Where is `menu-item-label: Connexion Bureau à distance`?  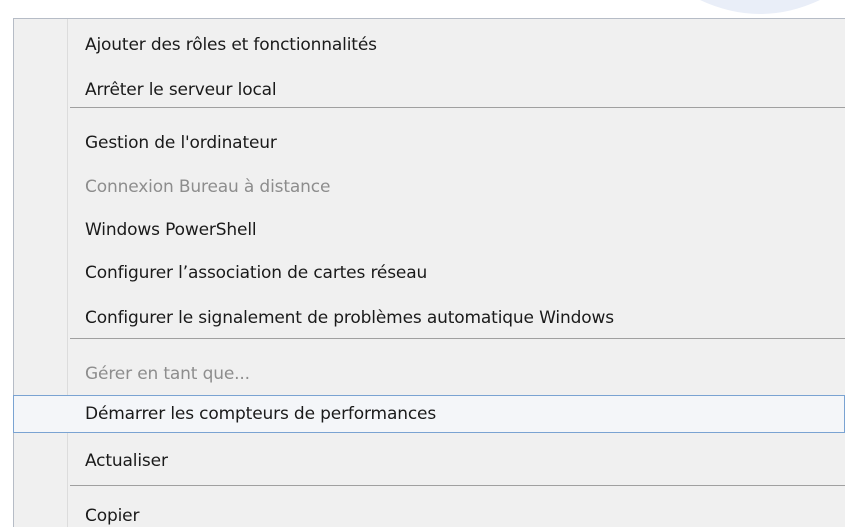
menu-item-label: Connexion Bureau à distance is located at coordinates (208, 187).